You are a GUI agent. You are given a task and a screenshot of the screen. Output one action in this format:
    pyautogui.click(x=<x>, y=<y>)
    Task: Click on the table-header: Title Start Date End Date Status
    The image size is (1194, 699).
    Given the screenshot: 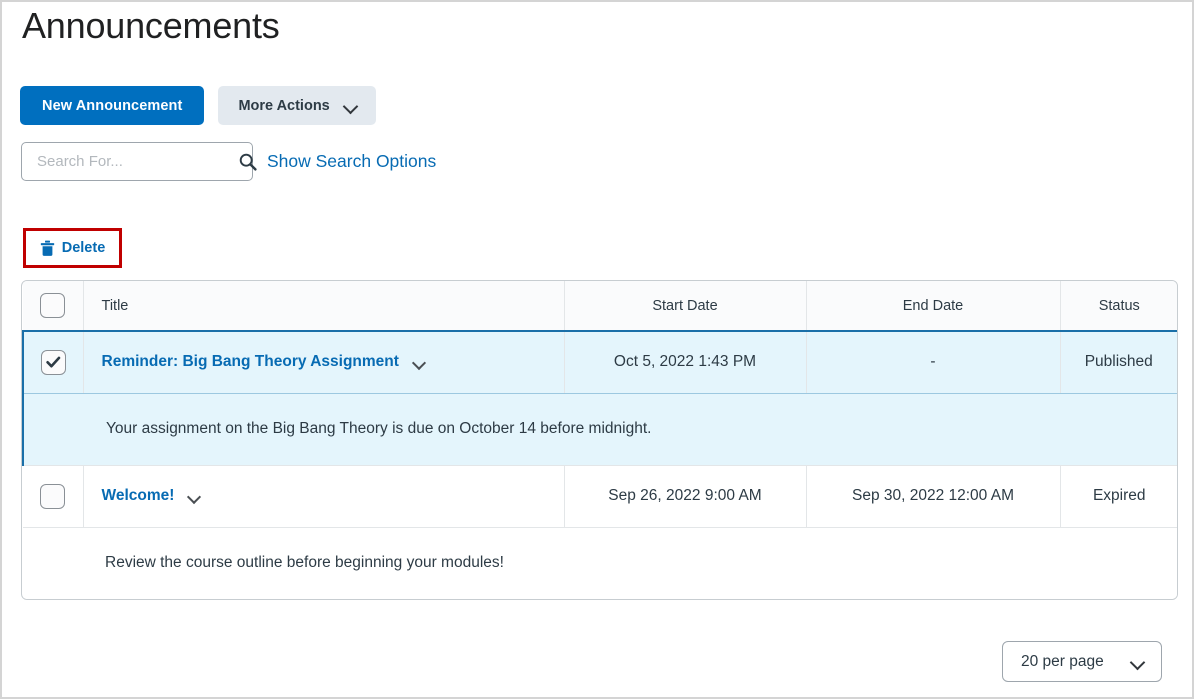 What is the action you would take?
    pyautogui.click(x=600, y=306)
    